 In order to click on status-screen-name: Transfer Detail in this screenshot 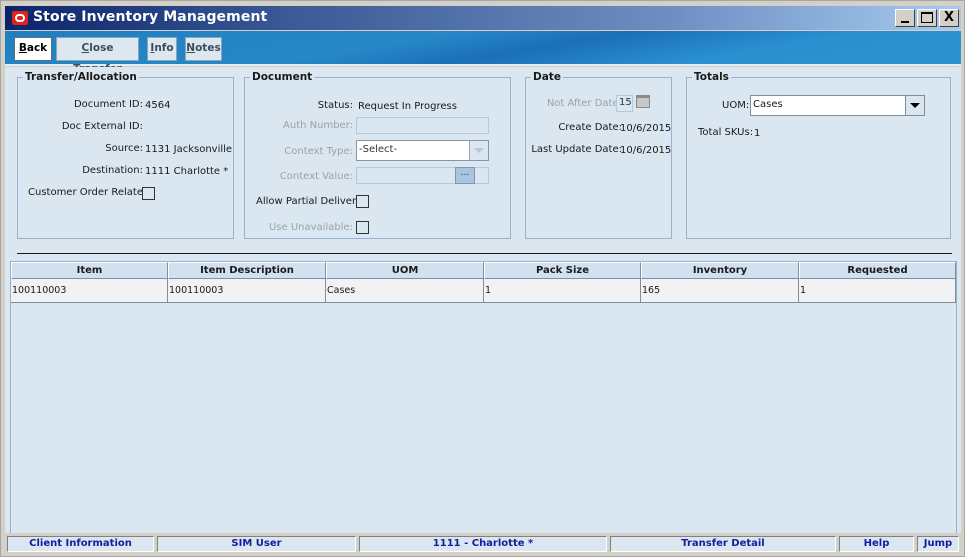, I will do `click(723, 544)`.